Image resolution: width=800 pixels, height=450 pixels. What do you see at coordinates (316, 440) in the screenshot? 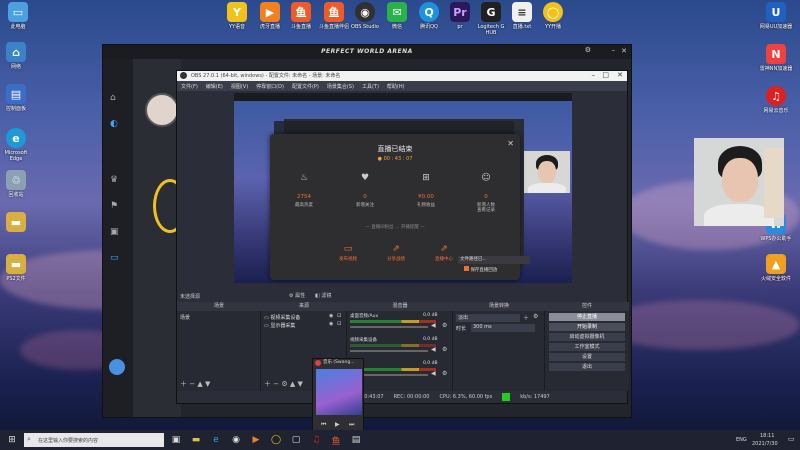
I see `netease-music-icon: ♫` at bounding box center [316, 440].